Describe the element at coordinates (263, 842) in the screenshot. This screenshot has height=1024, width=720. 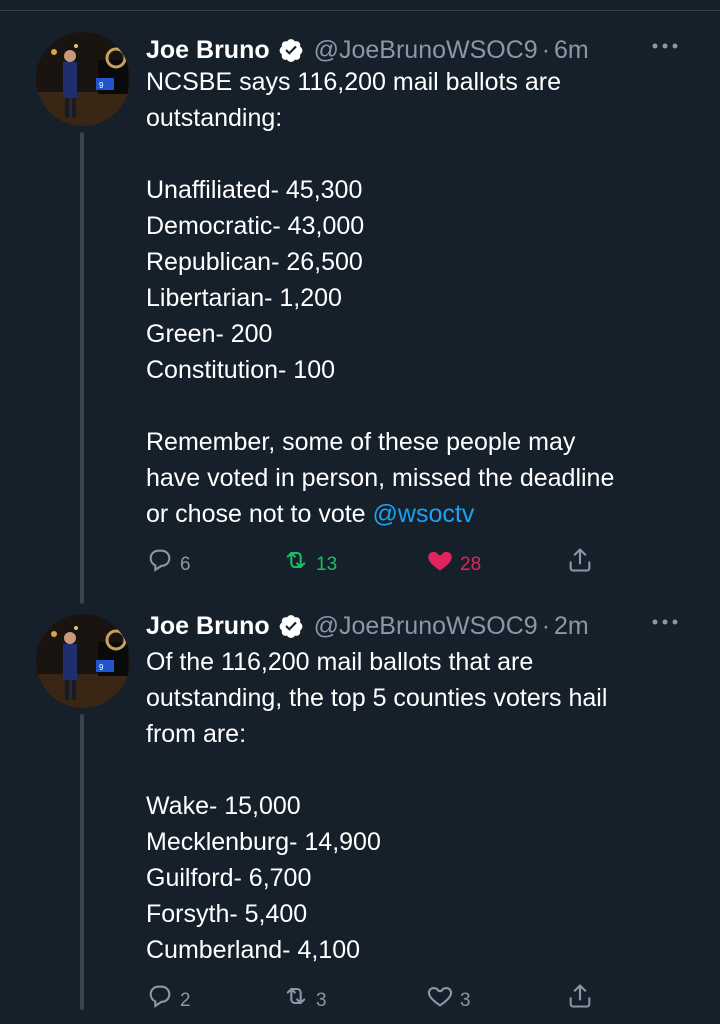
I see `text-line: Mecklenburg- 14,900` at that location.